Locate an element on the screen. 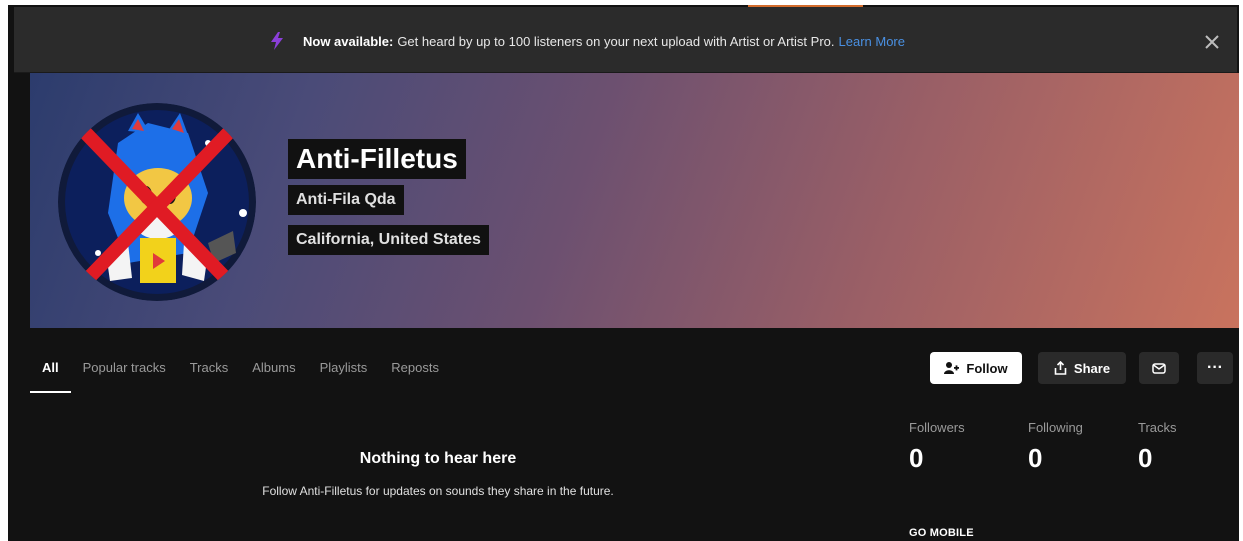 The image size is (1243, 541). profile-name: Anti-Filletus is located at coordinates (377, 159).